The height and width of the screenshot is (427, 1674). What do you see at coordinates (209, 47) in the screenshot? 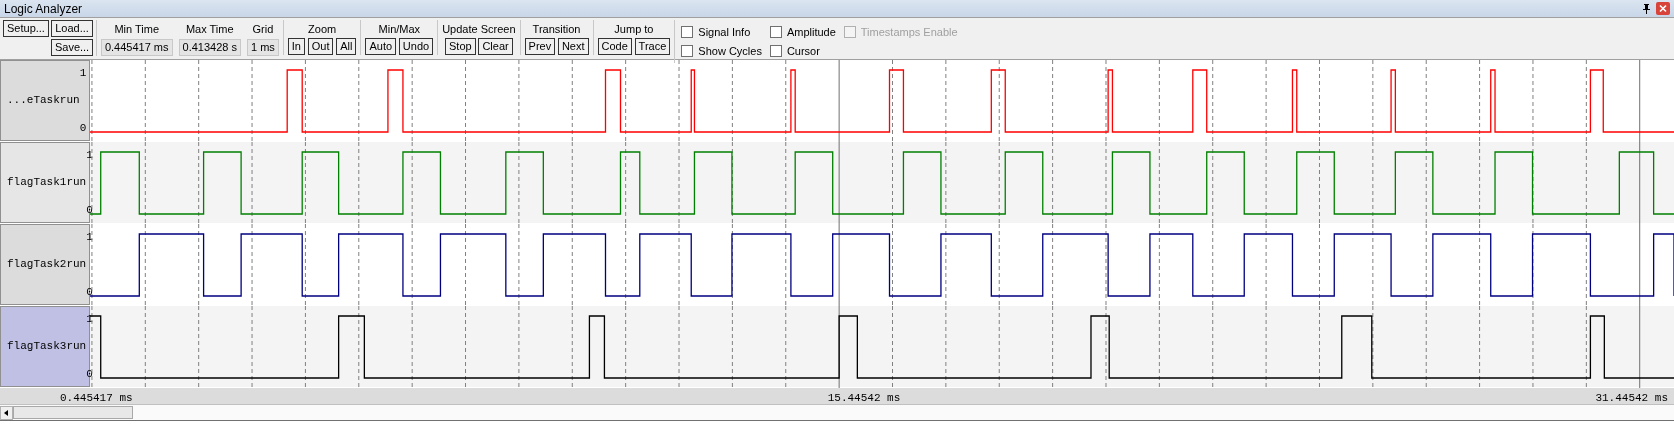
I see `value-field: 0.413428 s` at bounding box center [209, 47].